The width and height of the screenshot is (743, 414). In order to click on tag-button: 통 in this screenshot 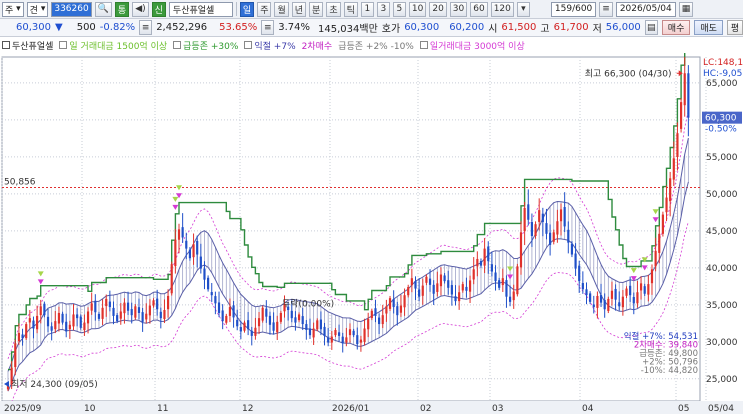, I will do `click(122, 9)`.